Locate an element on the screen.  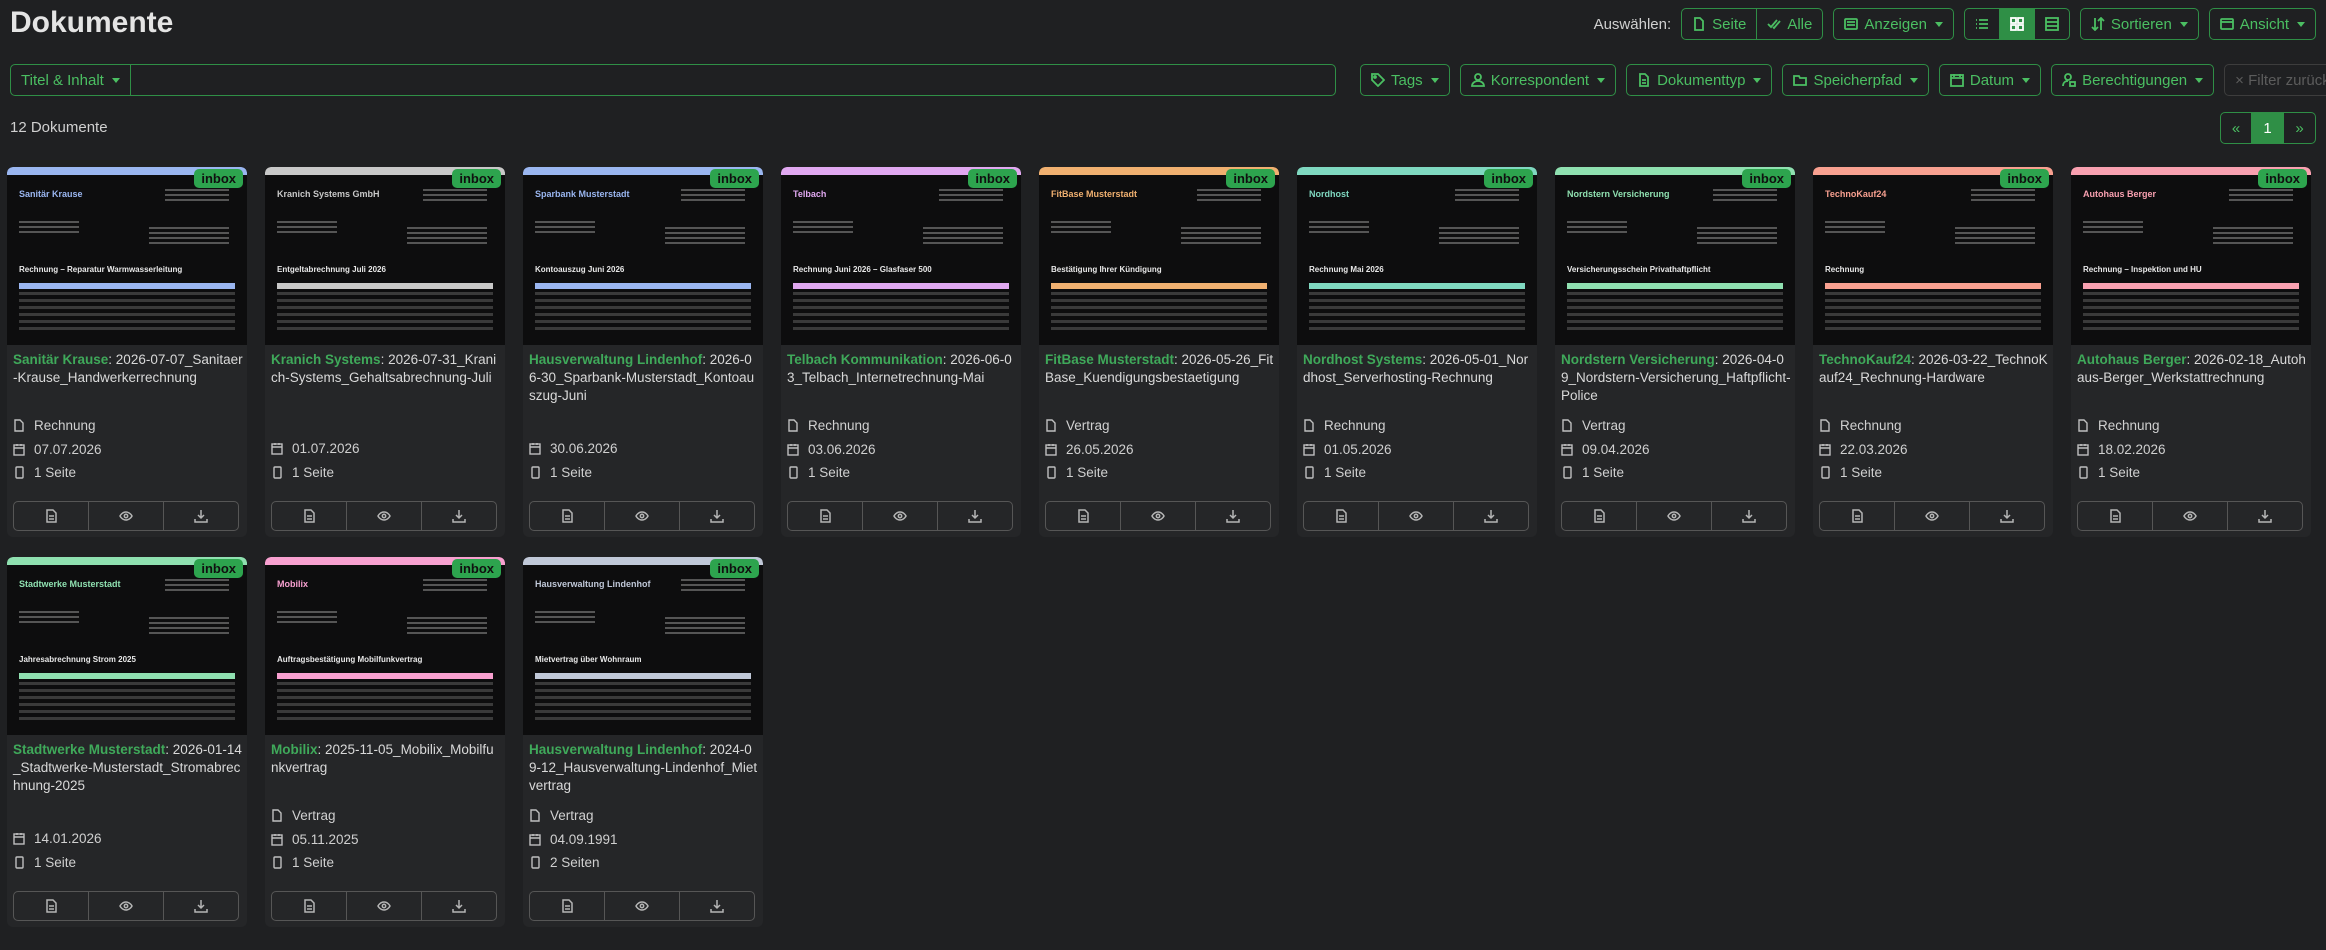
sort-button: Sortieren is located at coordinates (2139, 24).